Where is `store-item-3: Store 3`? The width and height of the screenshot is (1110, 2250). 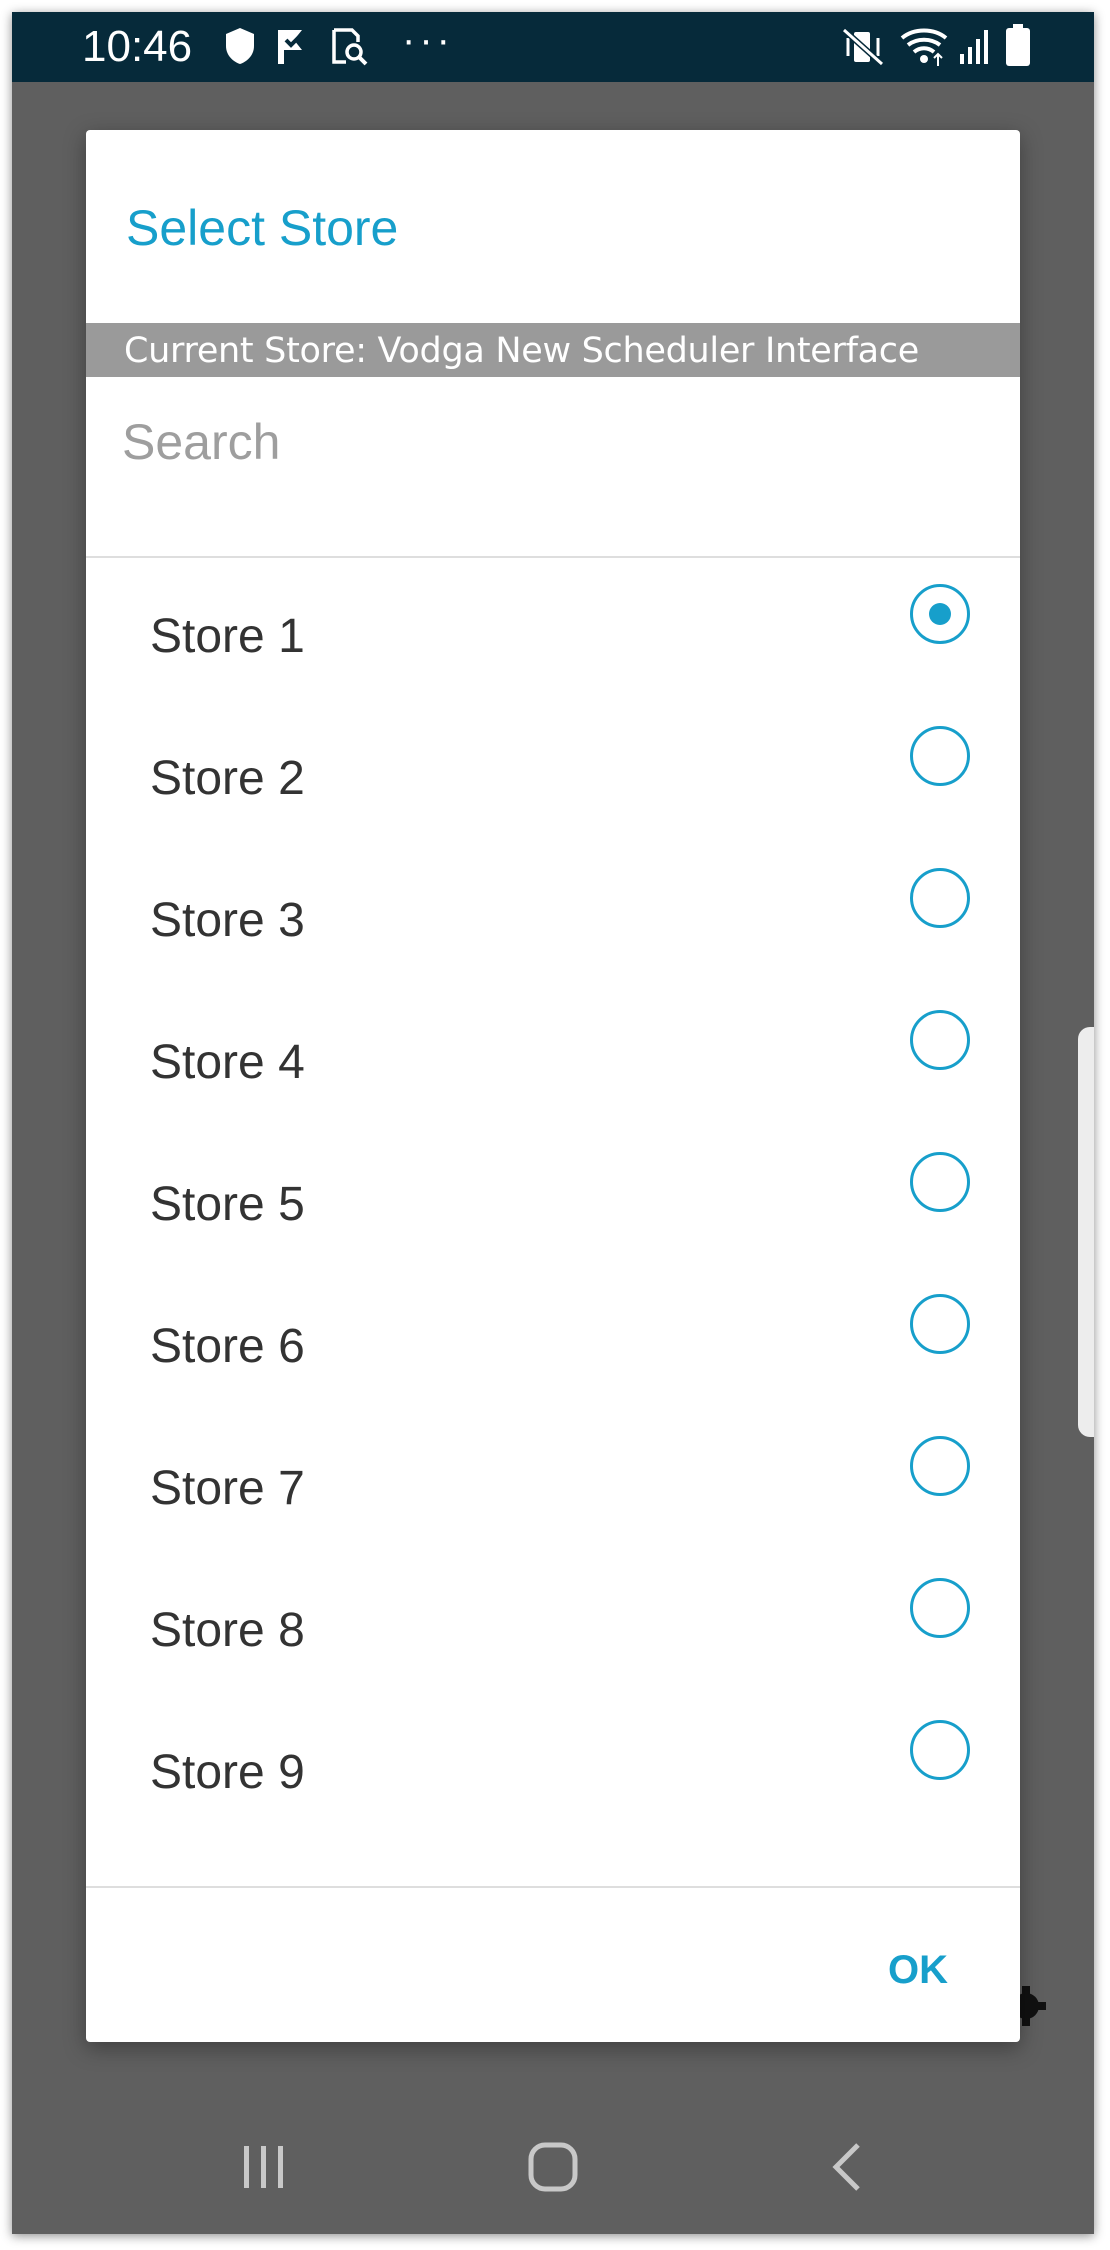
store-item-3: Store 3 is located at coordinates (553, 915).